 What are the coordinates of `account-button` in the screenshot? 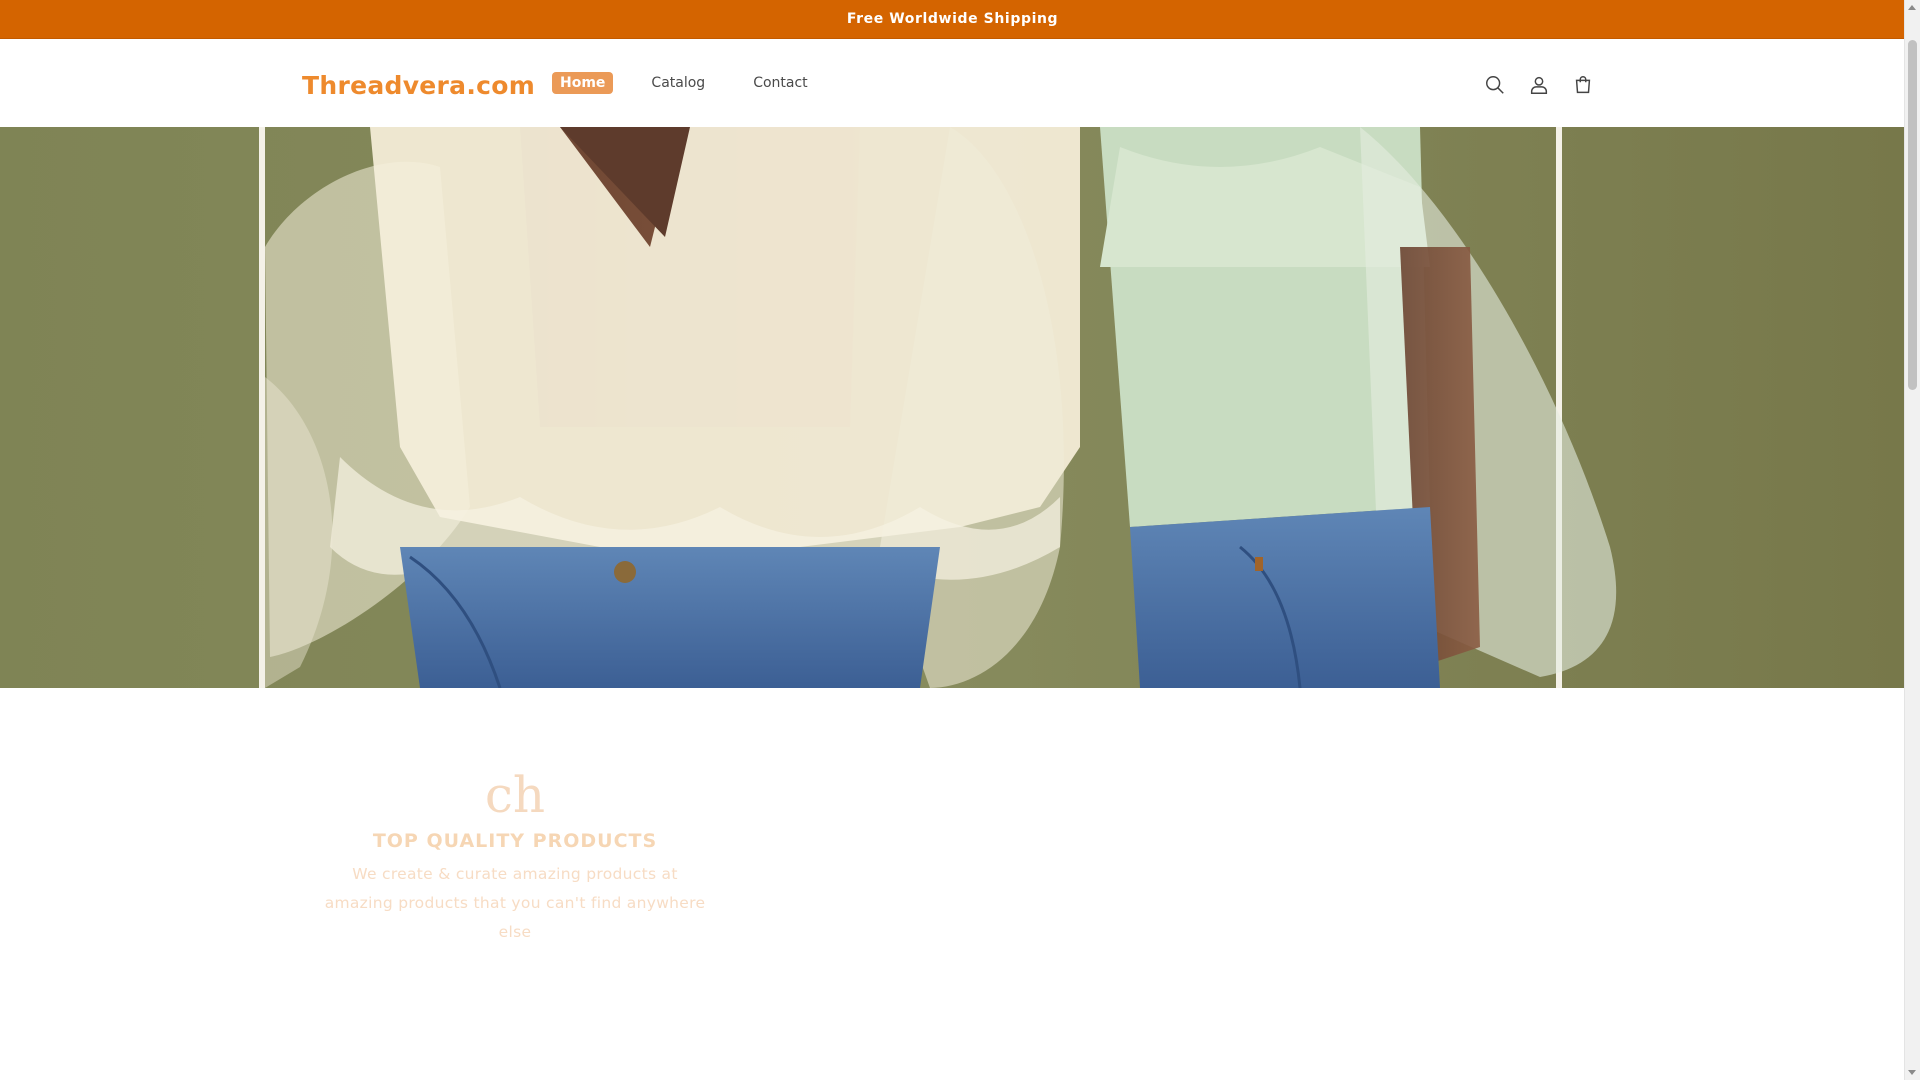 It's located at (1539, 85).